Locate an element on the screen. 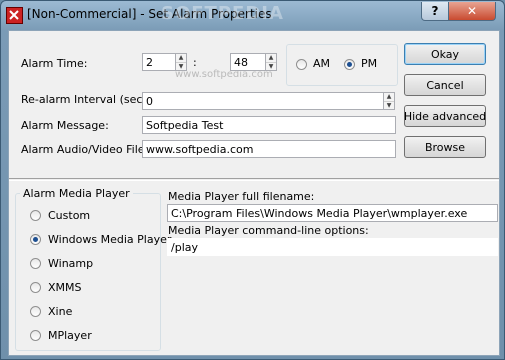 Image resolution: width=505 pixels, height=360 pixels. player-option-label: Xine is located at coordinates (60, 311).